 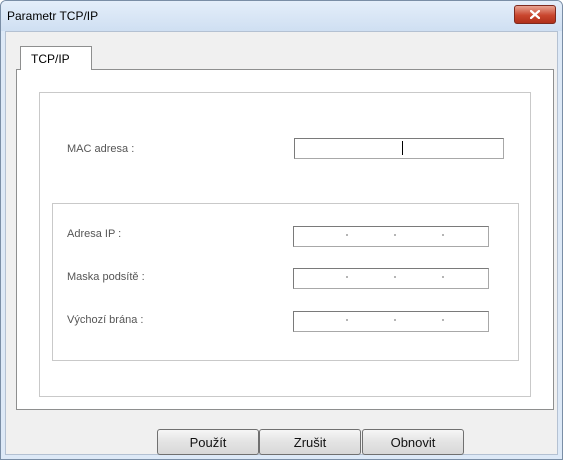 What do you see at coordinates (50, 59) in the screenshot?
I see `tab-label: TCP/IP` at bounding box center [50, 59].